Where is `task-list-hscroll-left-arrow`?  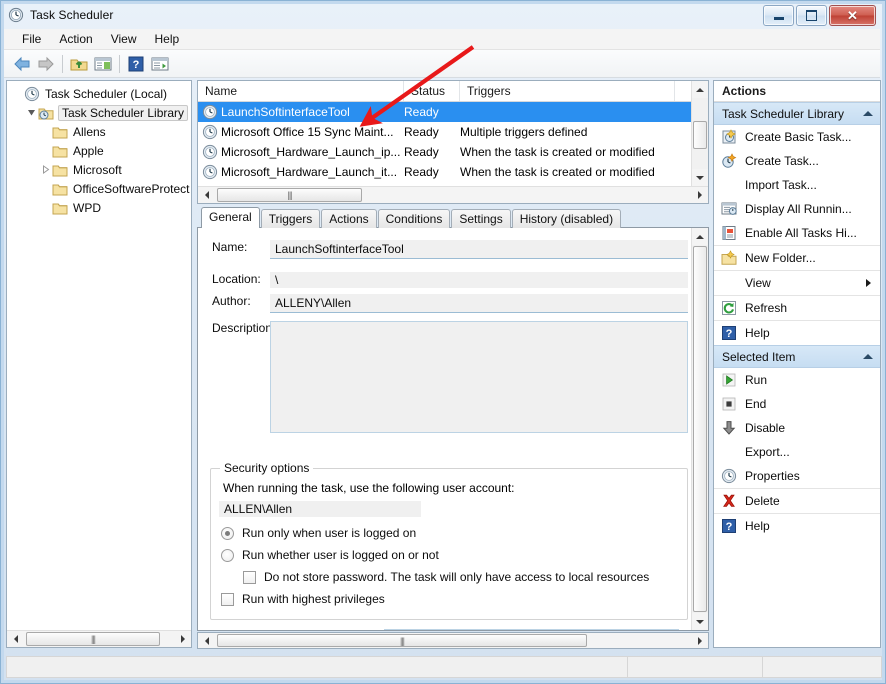 task-list-hscroll-left-arrow is located at coordinates (206, 195).